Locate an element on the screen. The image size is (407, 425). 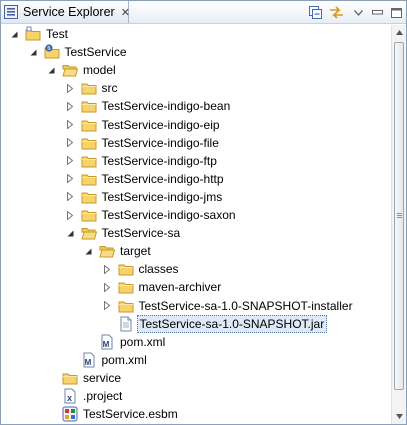
tree-item-label: TestService-sa-1.0-SNAPSHOT.jar is located at coordinates (232, 323).